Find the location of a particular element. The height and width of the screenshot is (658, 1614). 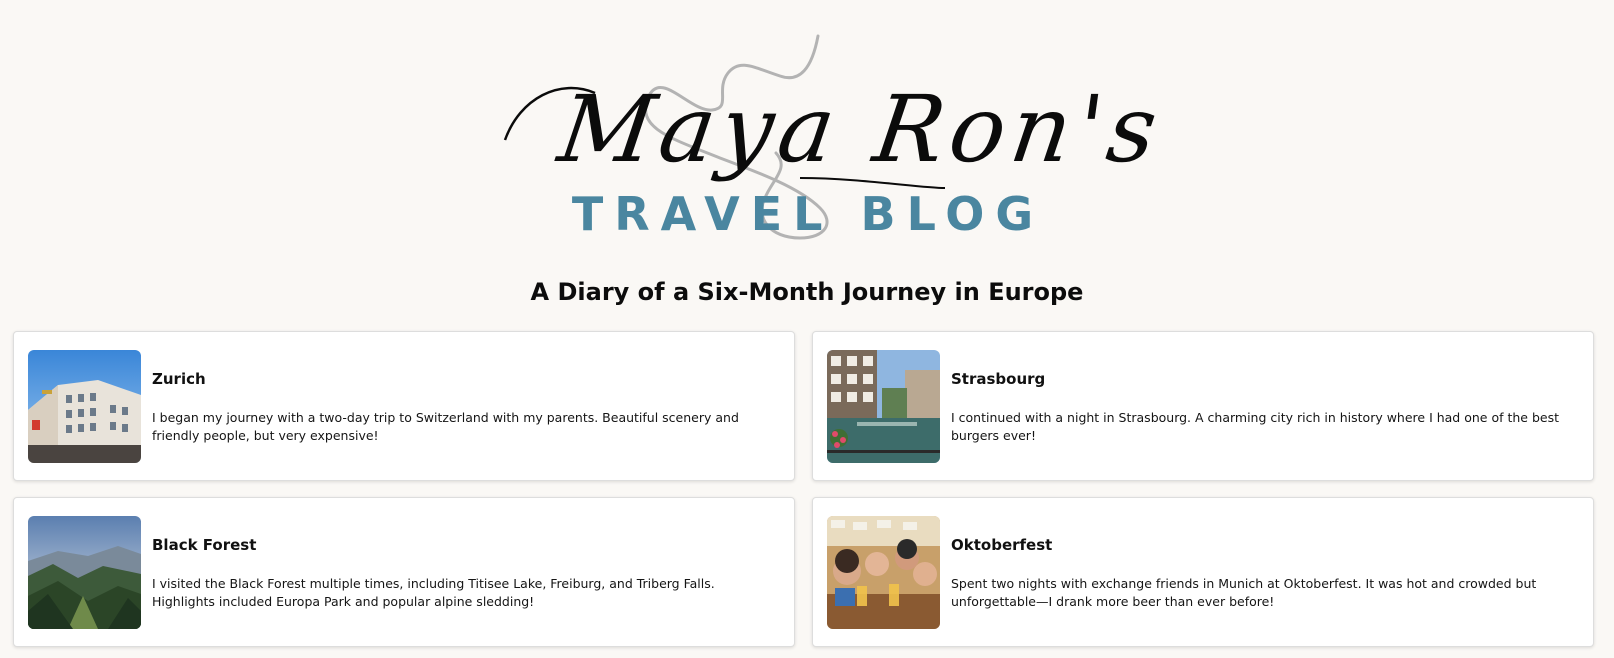

logo-script-text: Maya Ron's is located at coordinates (861, 129).